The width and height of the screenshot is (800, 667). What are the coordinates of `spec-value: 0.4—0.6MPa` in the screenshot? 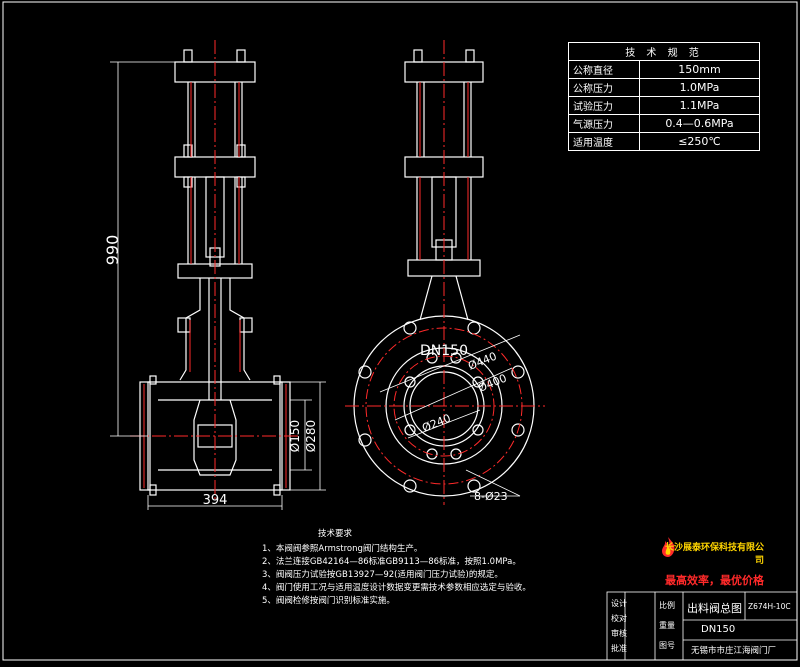 It's located at (699, 123).